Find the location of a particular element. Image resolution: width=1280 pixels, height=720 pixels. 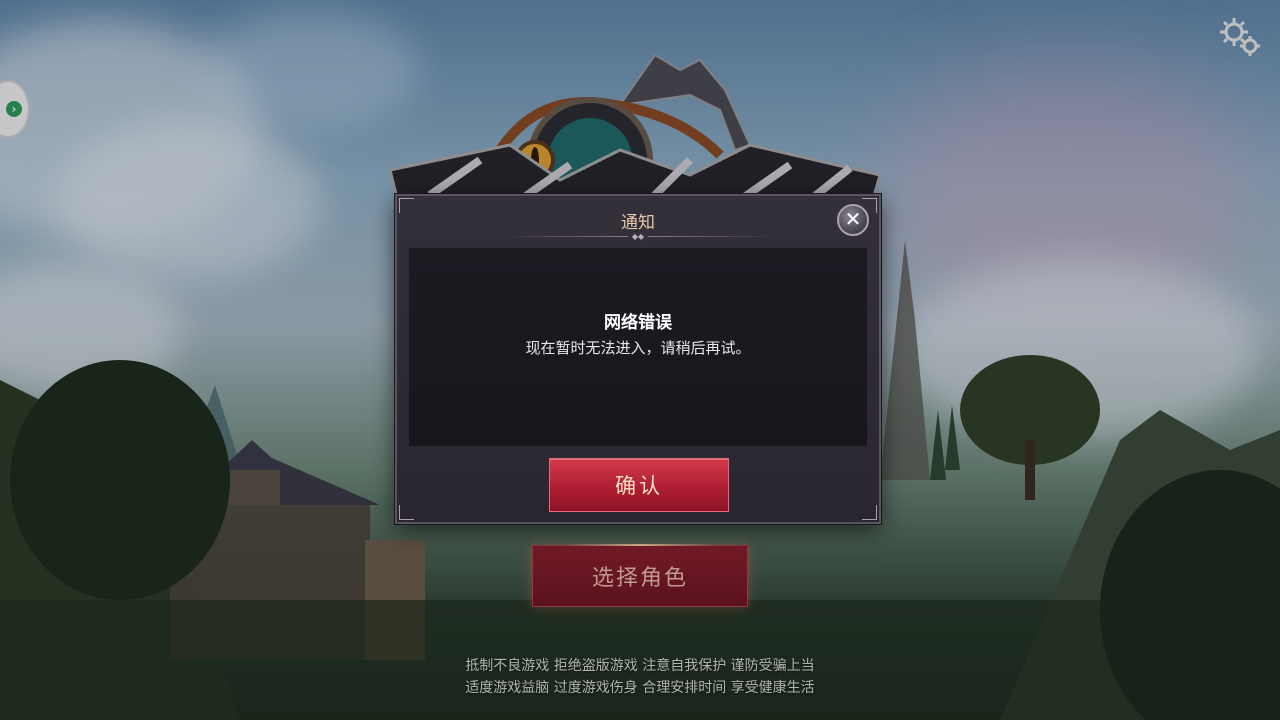

message-panel: 网络错误 现在暂时无法进入，请稍后再试。 is located at coordinates (638, 347).